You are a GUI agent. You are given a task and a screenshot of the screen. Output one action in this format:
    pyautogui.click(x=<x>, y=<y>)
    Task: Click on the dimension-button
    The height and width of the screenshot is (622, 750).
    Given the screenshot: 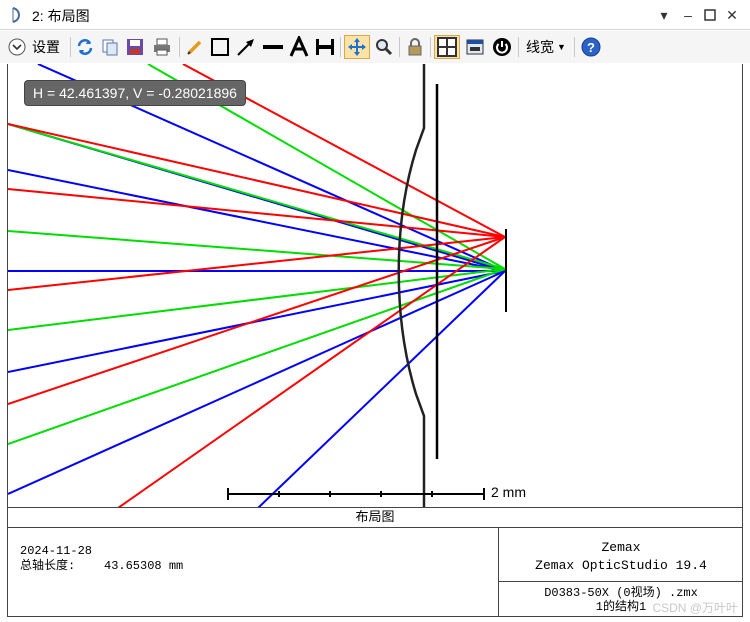 What is the action you would take?
    pyautogui.click(x=325, y=47)
    